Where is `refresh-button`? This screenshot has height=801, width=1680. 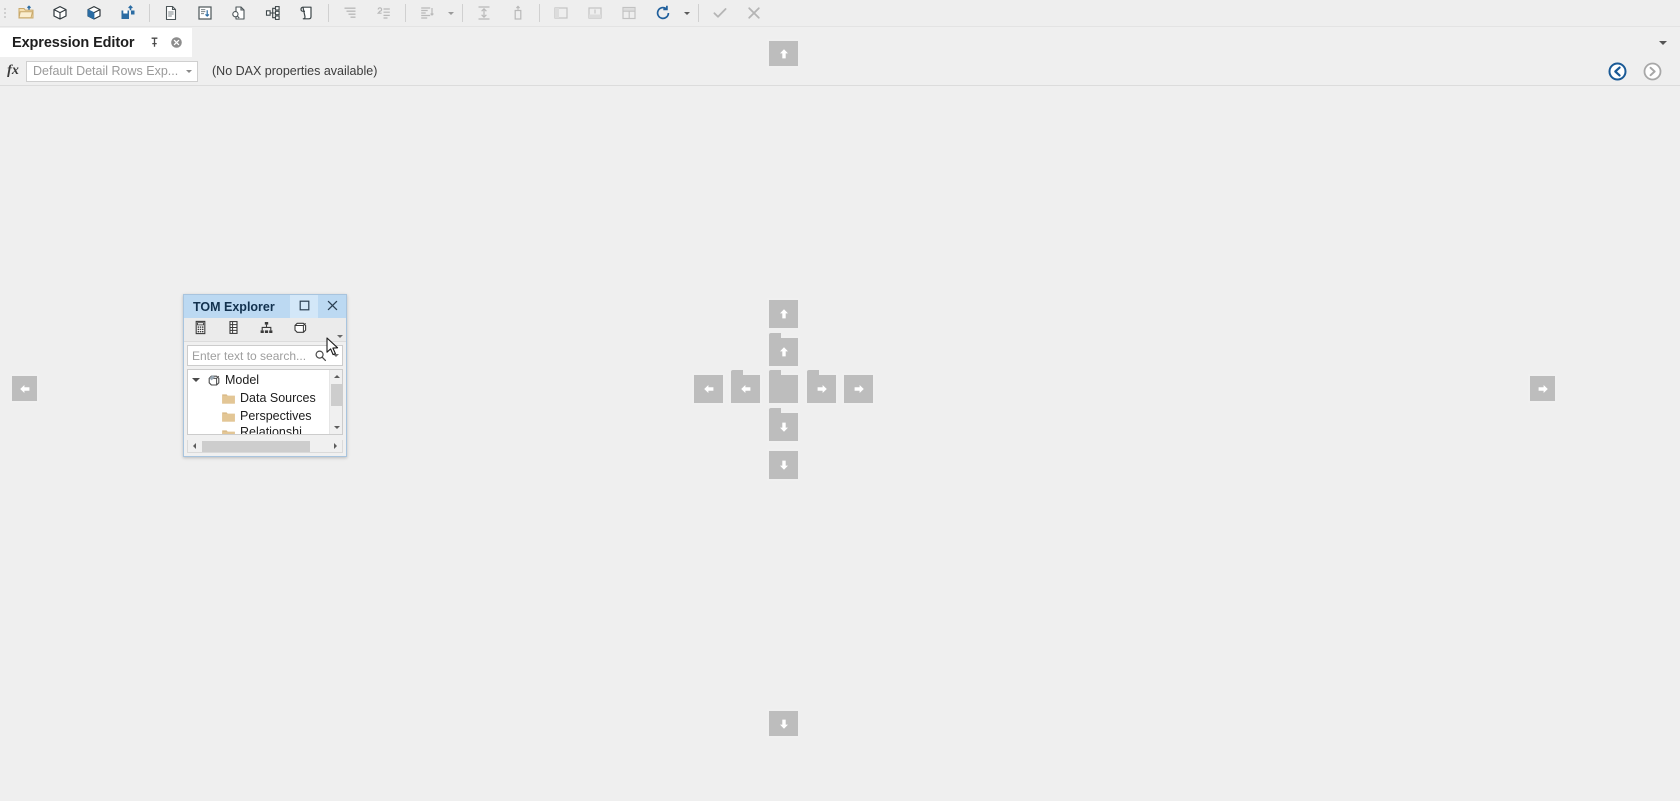 refresh-button is located at coordinates (663, 13).